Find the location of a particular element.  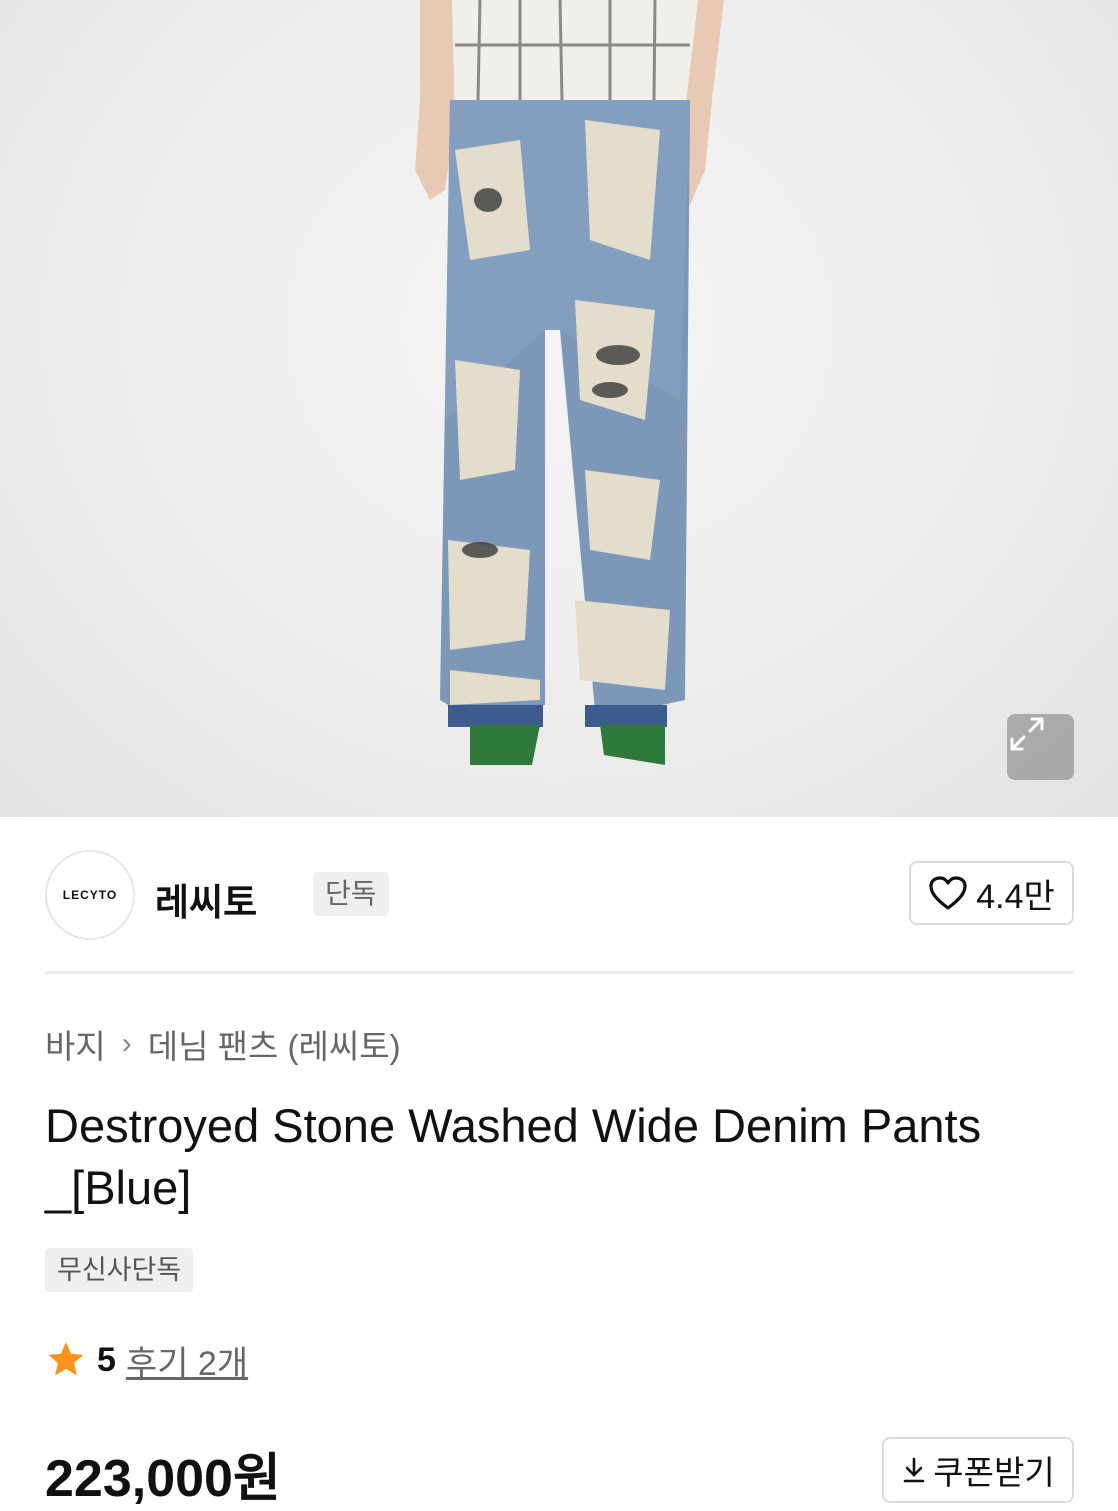

download-icon is located at coordinates (914, 1470).